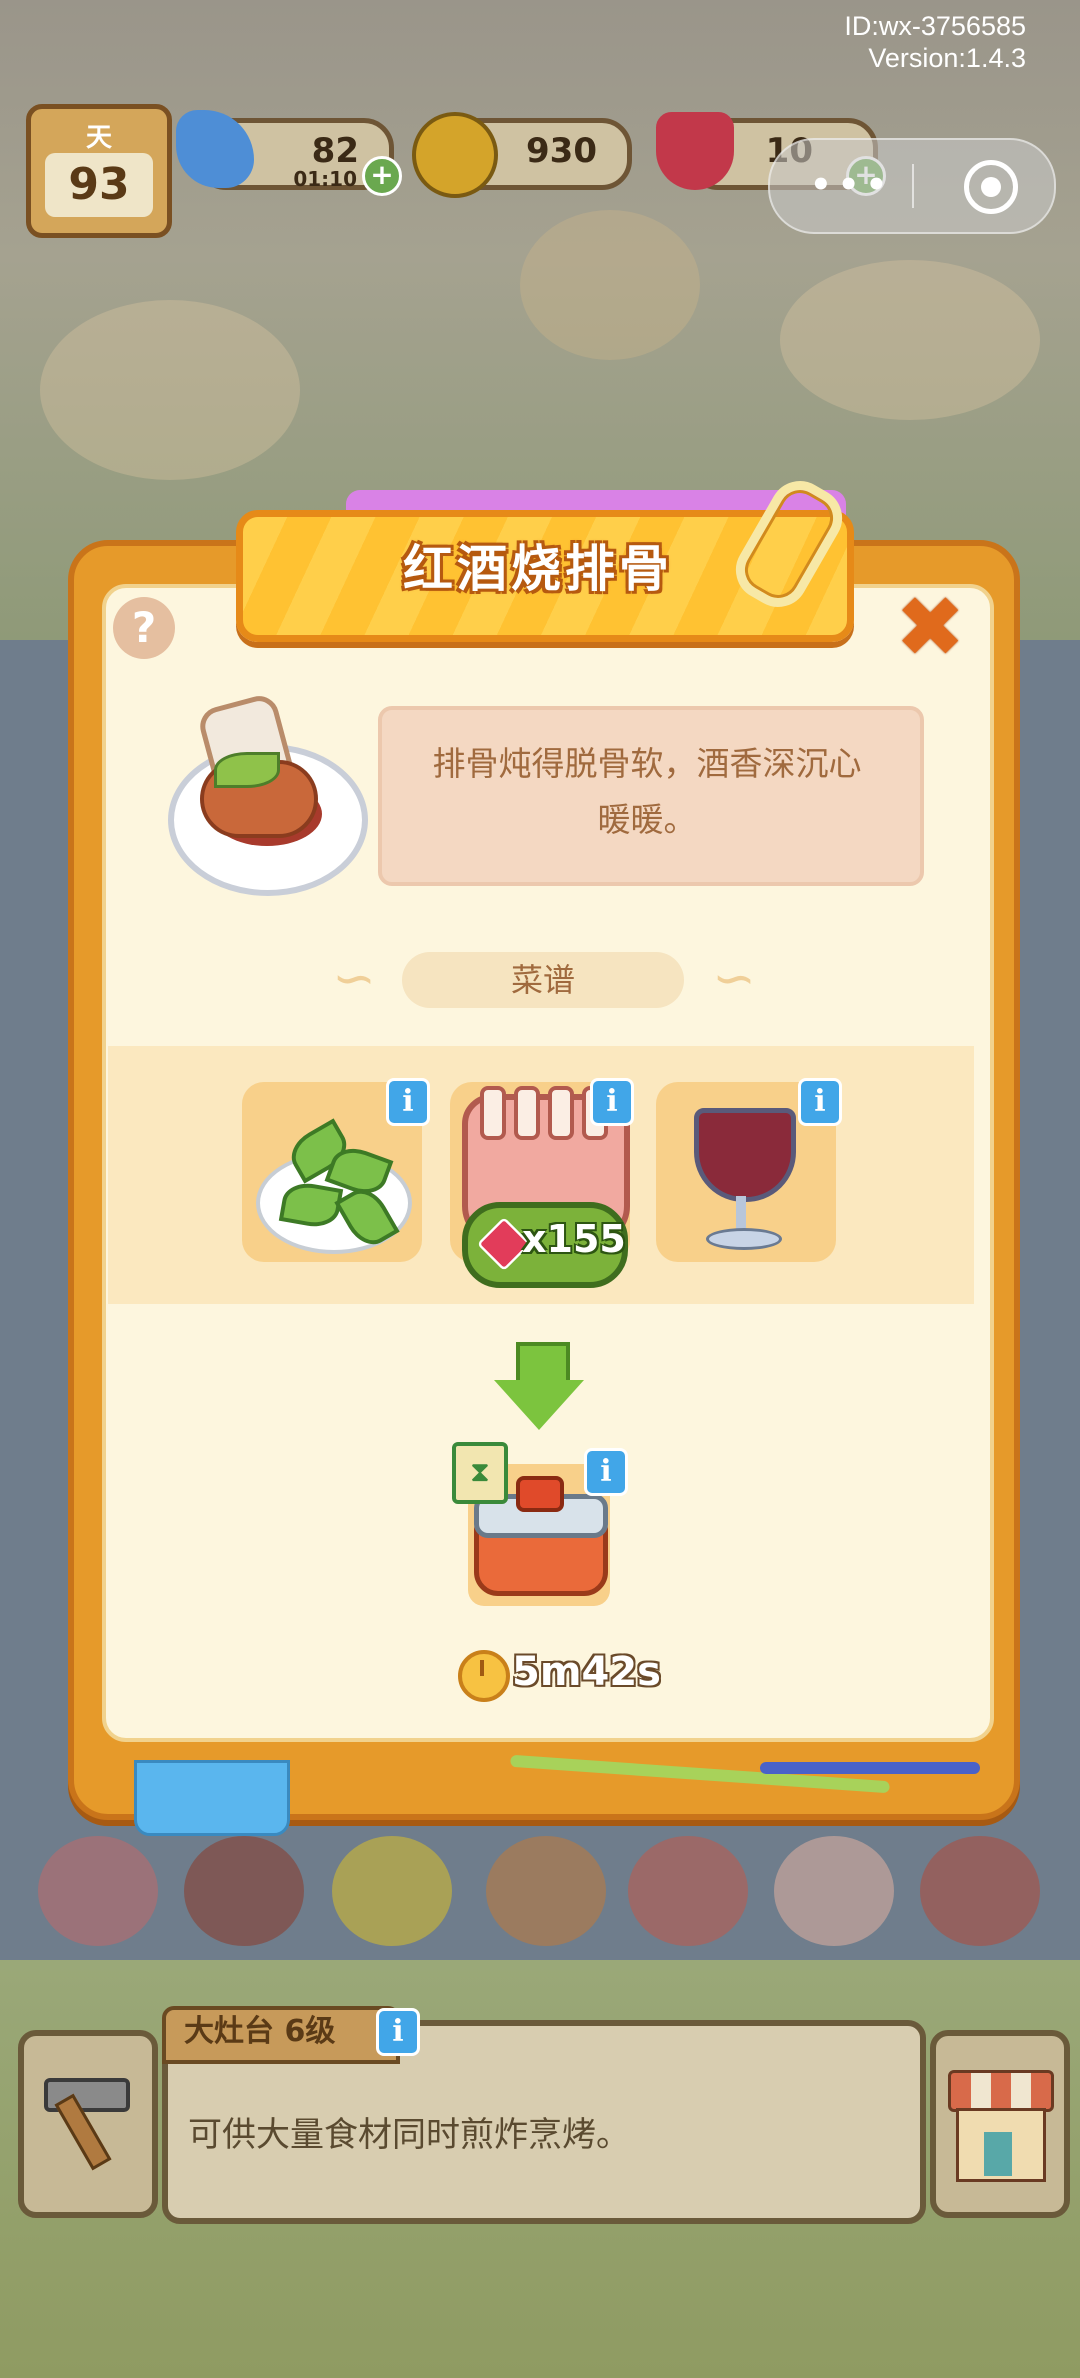 The width and height of the screenshot is (1080, 2378). I want to click on energy-value: 82, so click(335, 151).